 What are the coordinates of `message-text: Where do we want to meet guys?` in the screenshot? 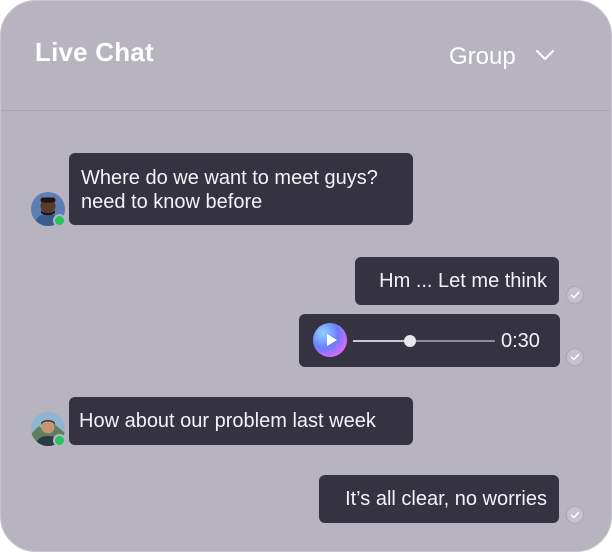 It's located at (229, 178).